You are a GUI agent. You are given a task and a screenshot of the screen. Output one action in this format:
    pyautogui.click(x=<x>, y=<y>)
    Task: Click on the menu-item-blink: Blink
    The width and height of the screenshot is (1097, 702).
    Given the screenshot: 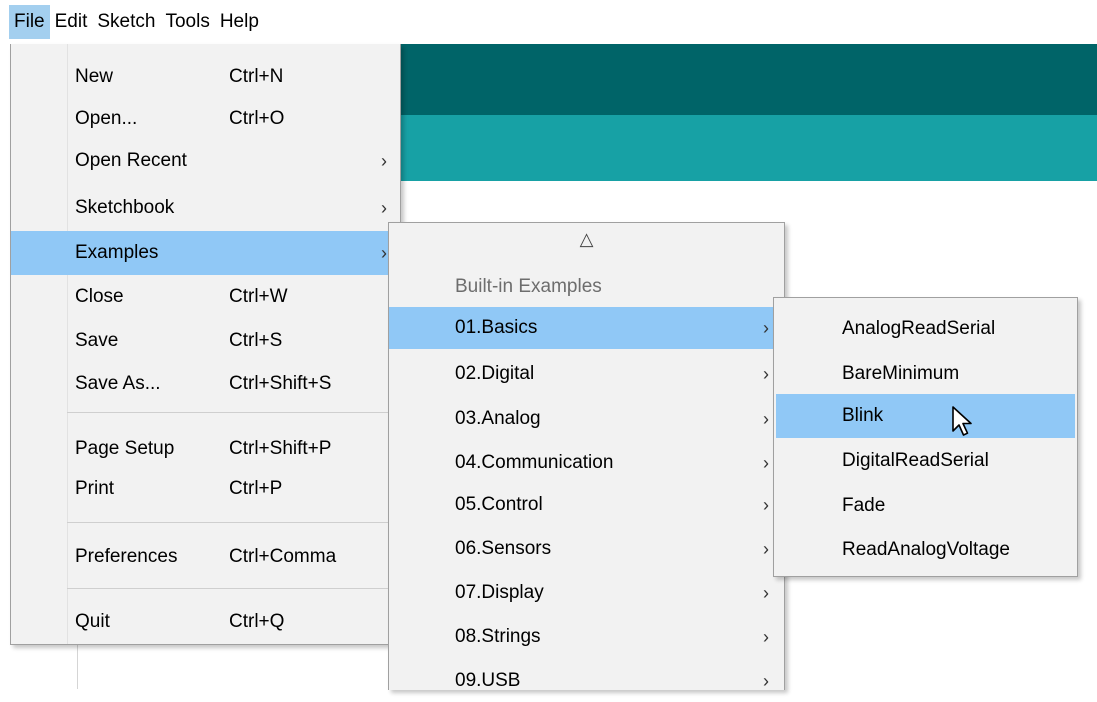 What is the action you would take?
    pyautogui.click(x=925, y=416)
    